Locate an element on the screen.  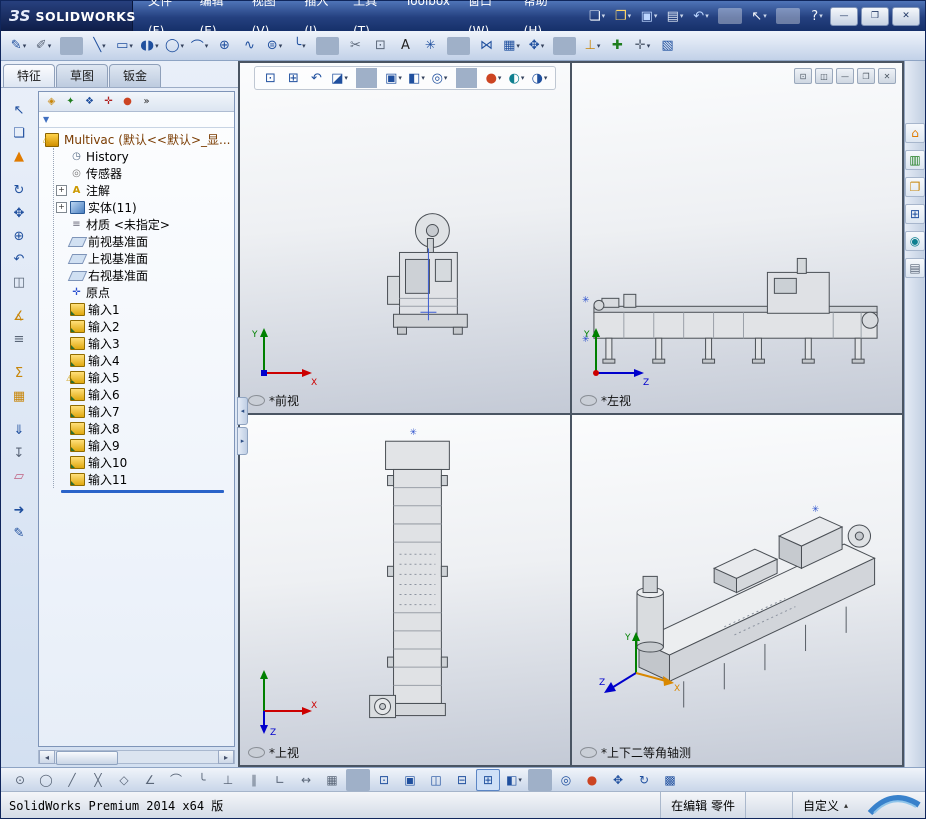
forward-icon: ➜ is located at coordinates (19, 510).